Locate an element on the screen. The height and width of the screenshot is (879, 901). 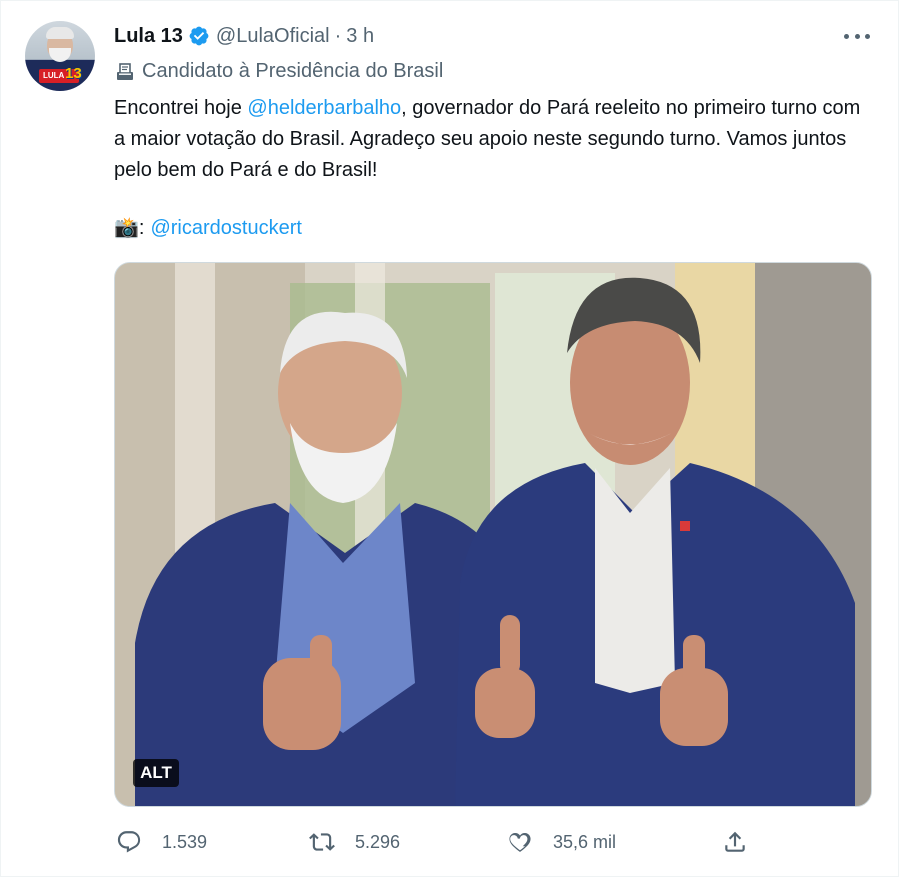
account-label: Candidato à Presidência do Brasil is located at coordinates (278, 71).